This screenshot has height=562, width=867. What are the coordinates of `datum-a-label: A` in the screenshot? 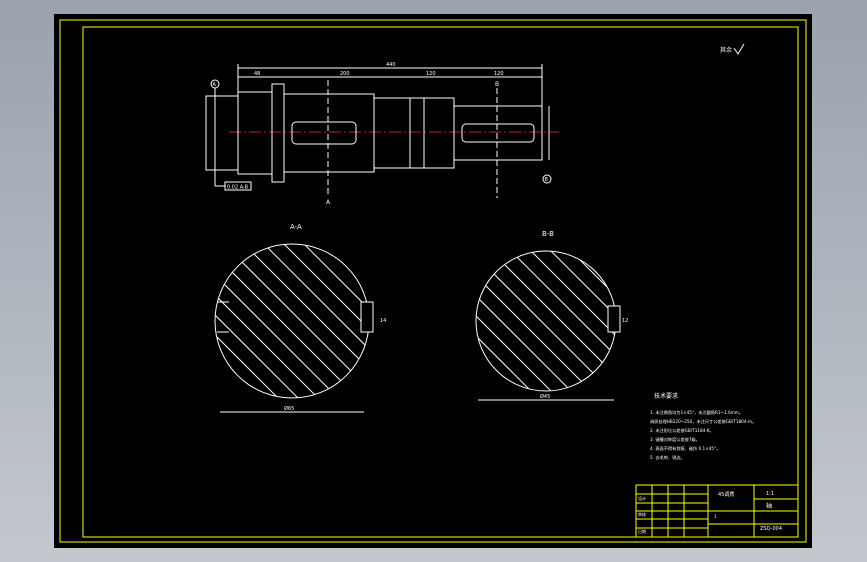 It's located at (215, 85).